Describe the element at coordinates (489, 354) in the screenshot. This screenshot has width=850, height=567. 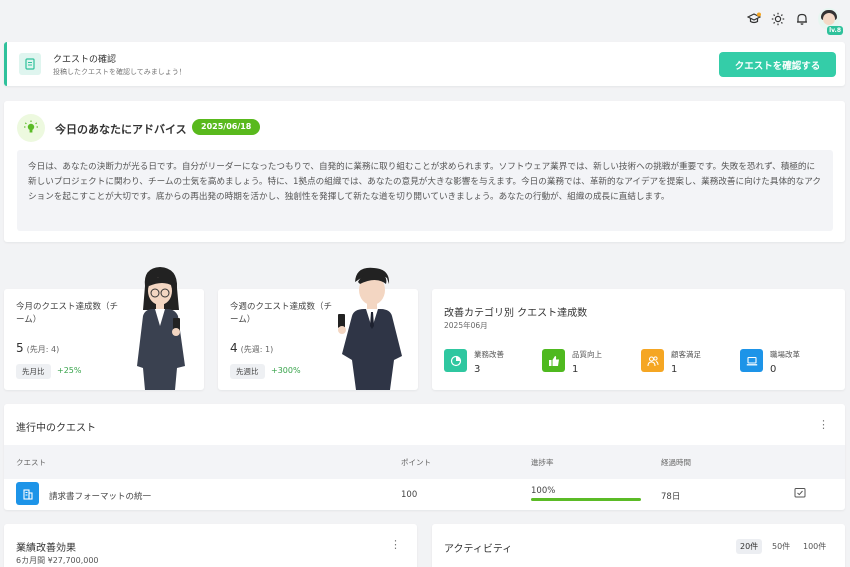
I see `category-name: 業務改善` at that location.